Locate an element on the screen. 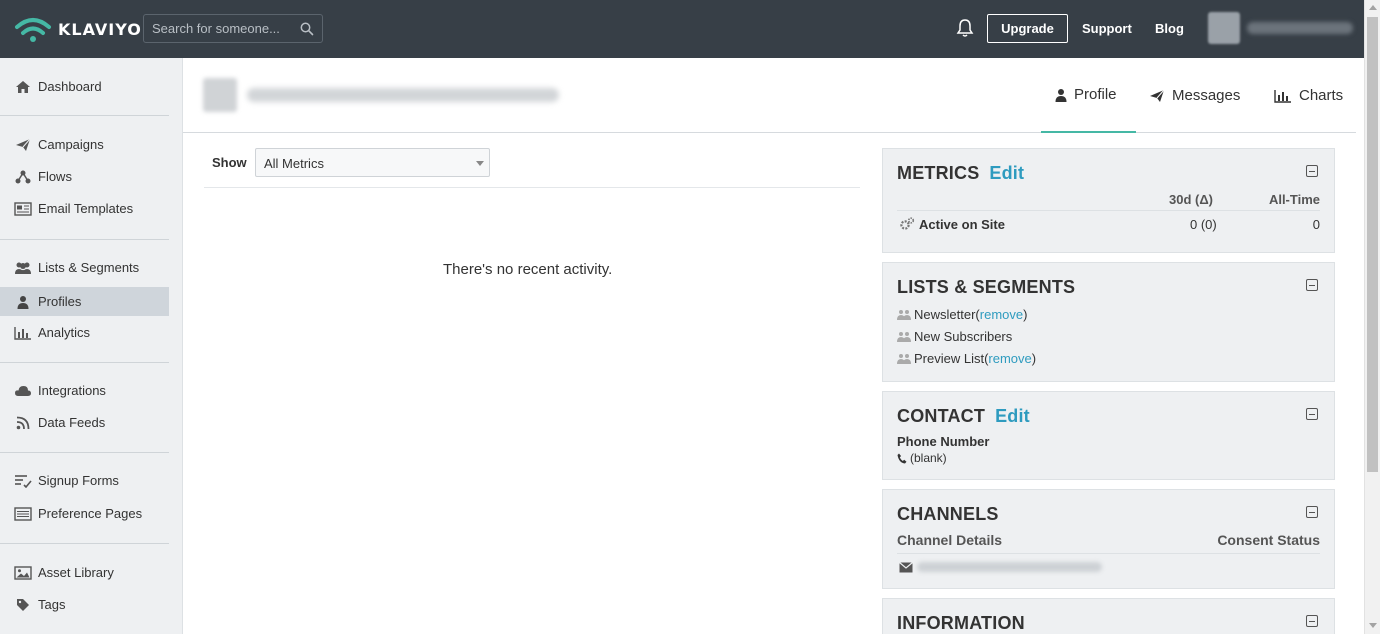  sidebar-item-lists-segments: Lists & Segments is located at coordinates (84, 267).